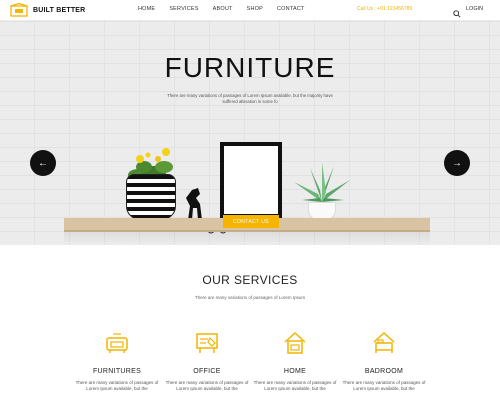 This screenshot has height=400, width=500. Describe the element at coordinates (384, 371) in the screenshot. I see `service-name: BADROOM` at that location.